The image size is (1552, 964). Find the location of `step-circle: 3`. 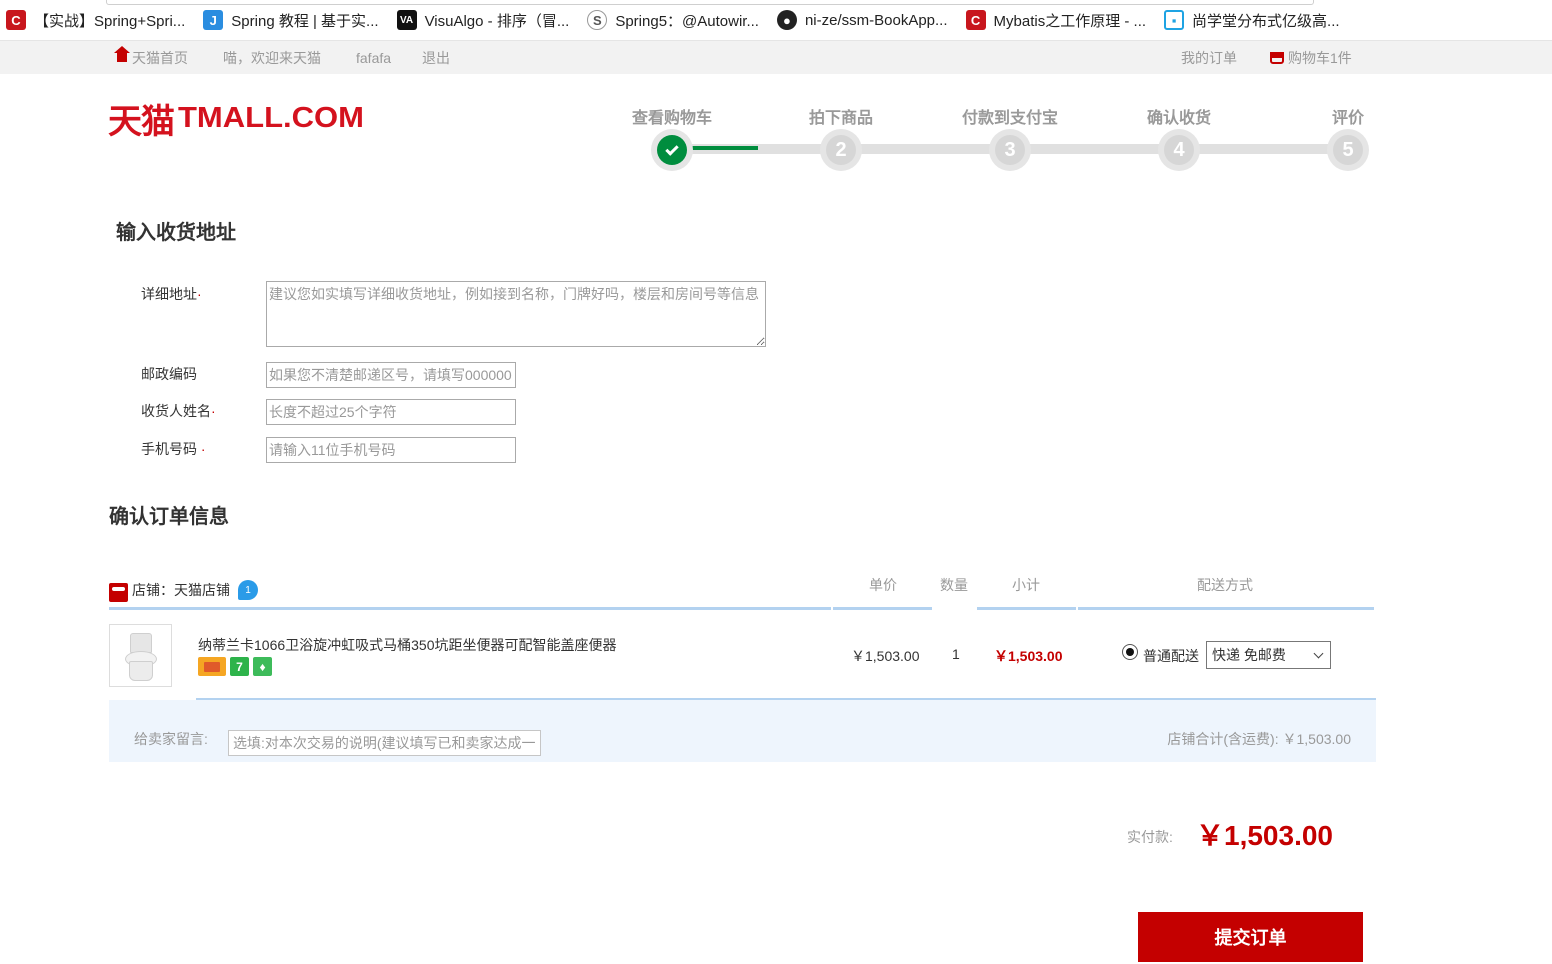

step-circle: 3 is located at coordinates (1010, 150).